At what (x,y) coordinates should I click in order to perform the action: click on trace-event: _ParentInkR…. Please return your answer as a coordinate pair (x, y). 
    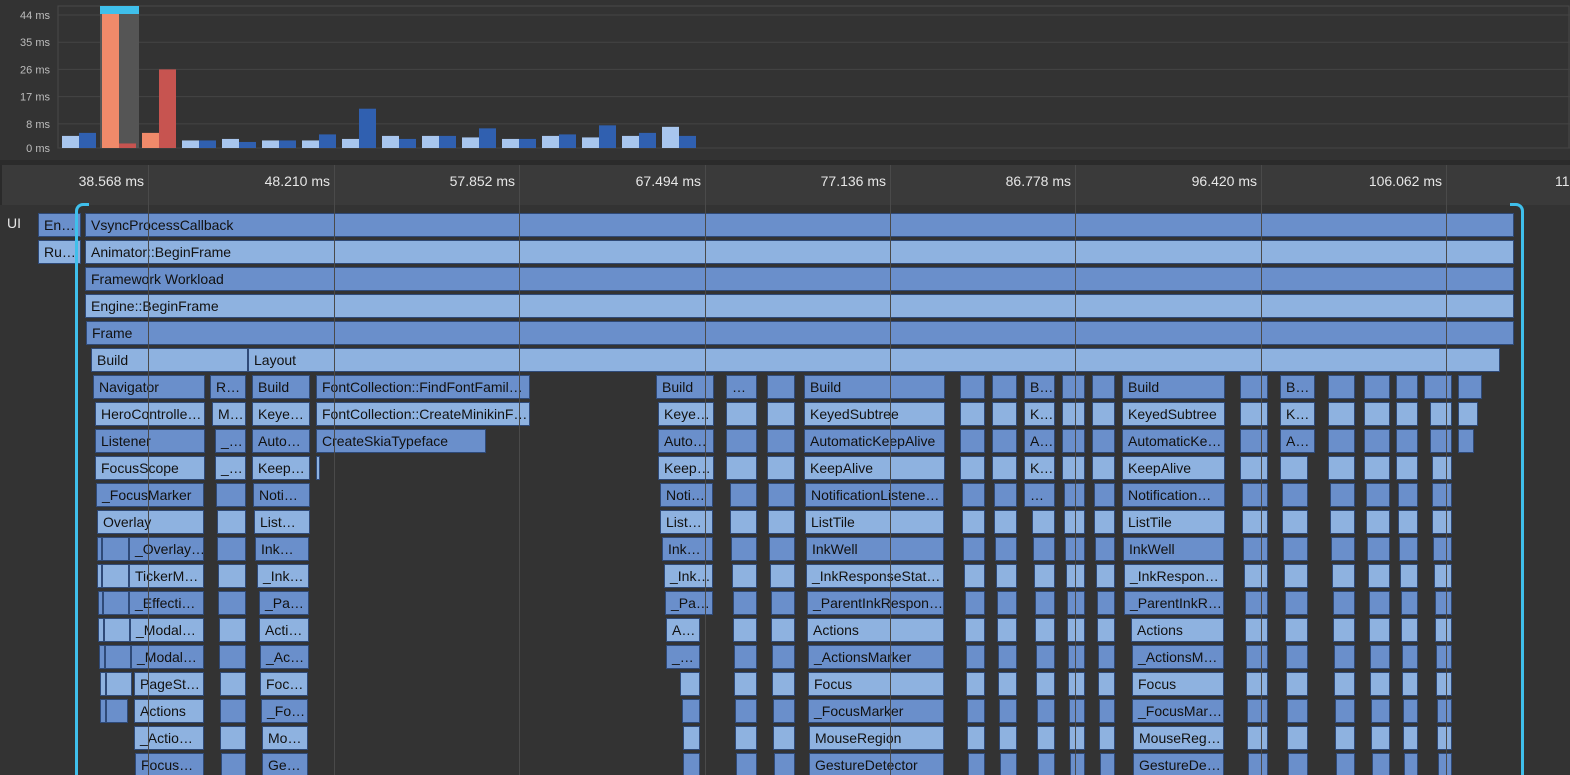
    Looking at the image, I should click on (1174, 603).